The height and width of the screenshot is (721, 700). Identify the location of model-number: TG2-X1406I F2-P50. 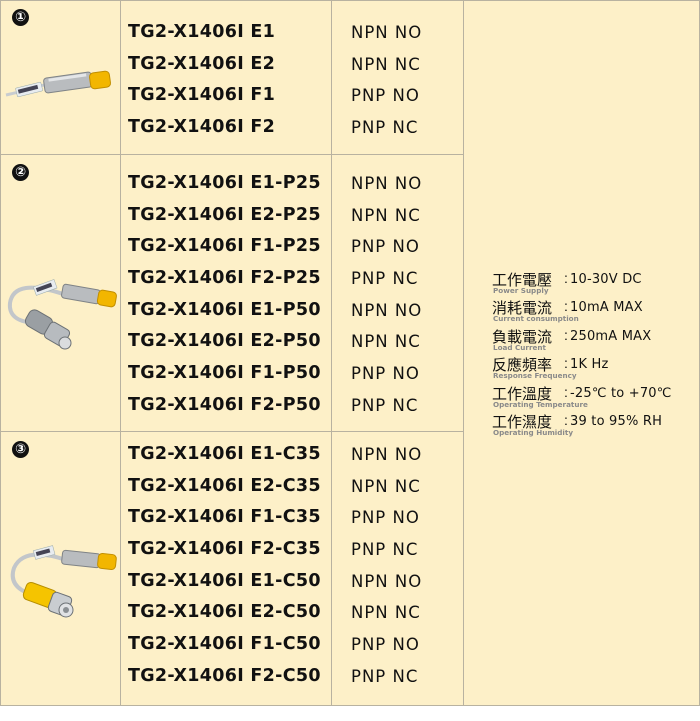
(224, 404).